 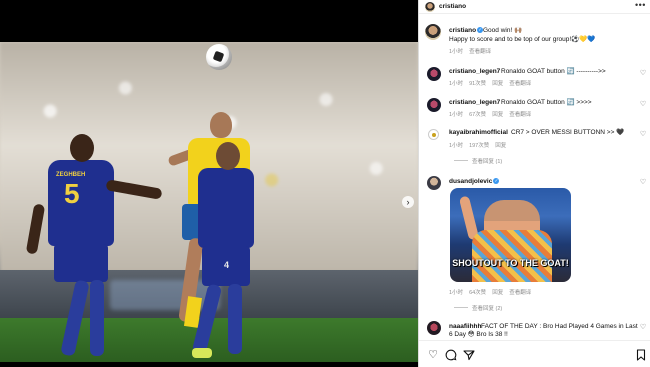 I want to click on comment-meta: 1小时 91次赞 回复 查看翻译, so click(x=490, y=84).